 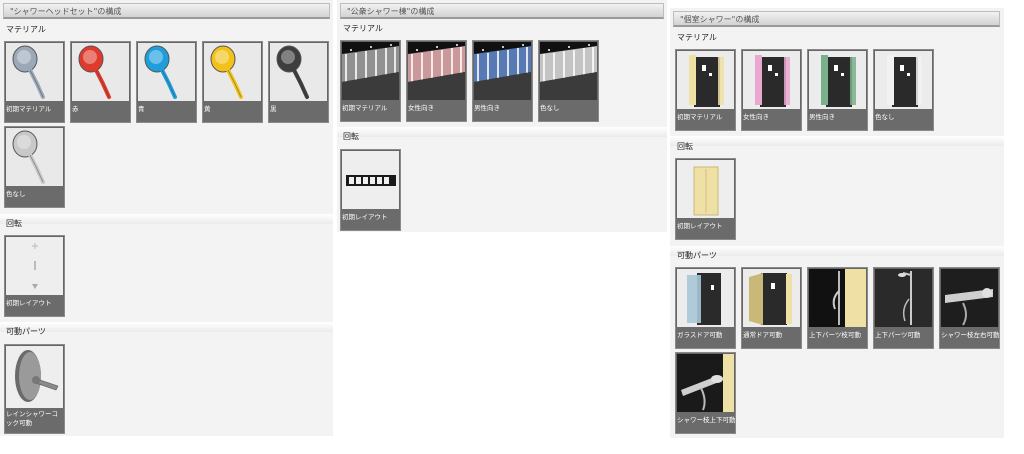 I want to click on thumb-upper-lower-branch-movable: 上下パーツ枝可動, so click(x=837, y=308).